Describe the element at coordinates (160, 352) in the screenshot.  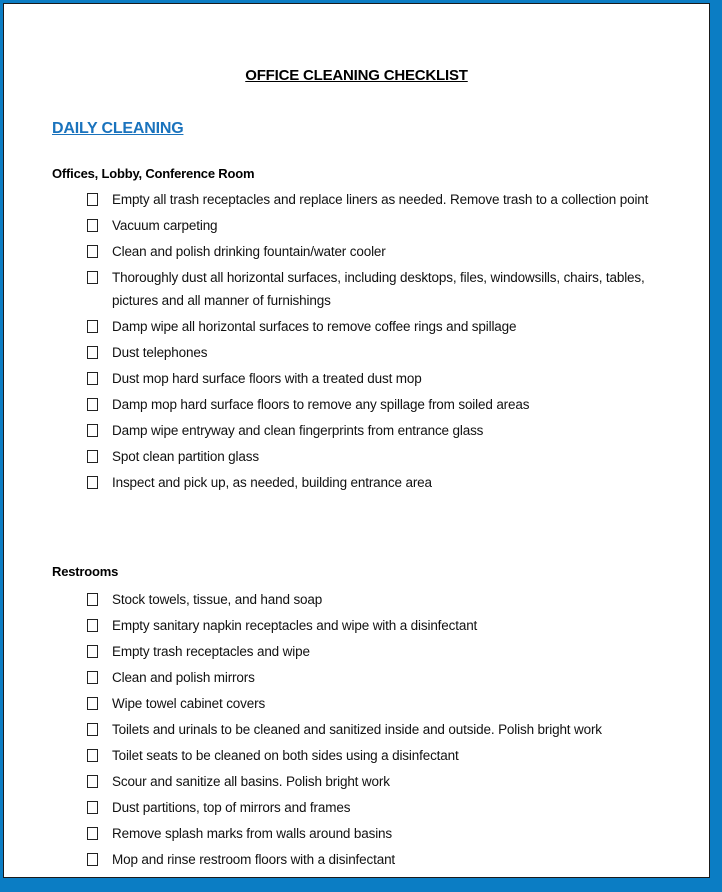
I see `checklist-item-label: Dust telephones` at that location.